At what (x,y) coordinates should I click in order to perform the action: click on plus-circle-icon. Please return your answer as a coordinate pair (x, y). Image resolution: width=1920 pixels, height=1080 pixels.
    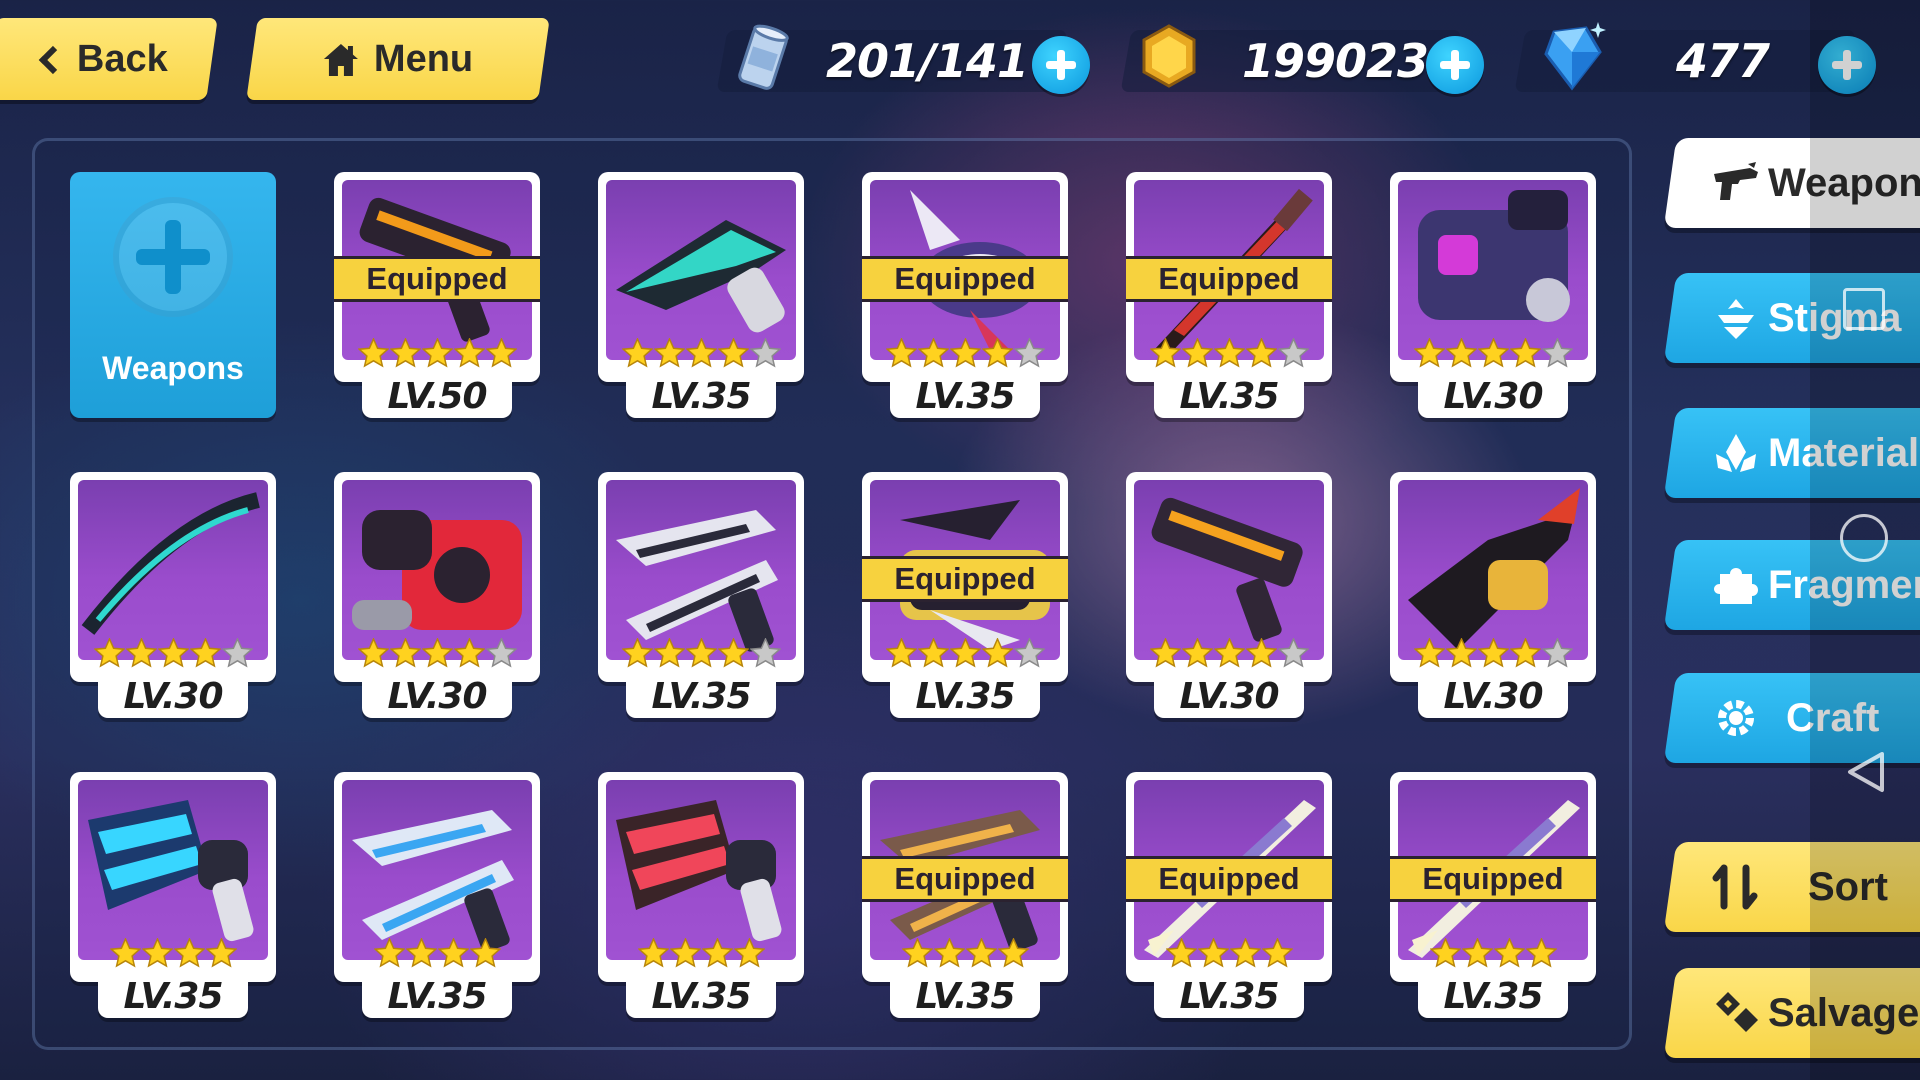
    Looking at the image, I should click on (173, 257).